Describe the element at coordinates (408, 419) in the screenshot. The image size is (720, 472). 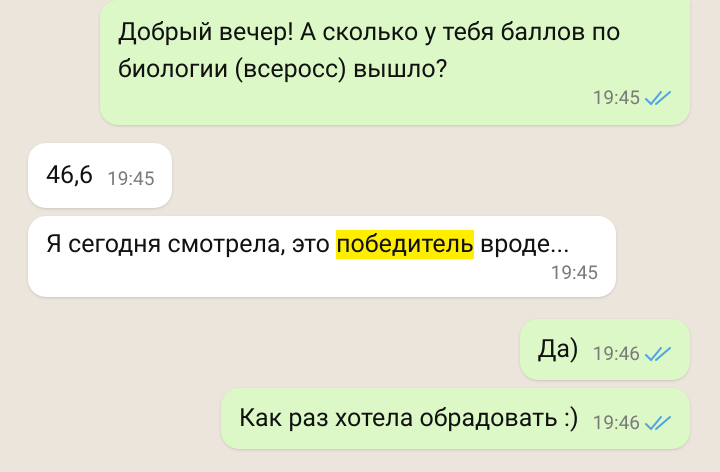
I see `message-text: Как раз хотела обрадовать :)` at that location.